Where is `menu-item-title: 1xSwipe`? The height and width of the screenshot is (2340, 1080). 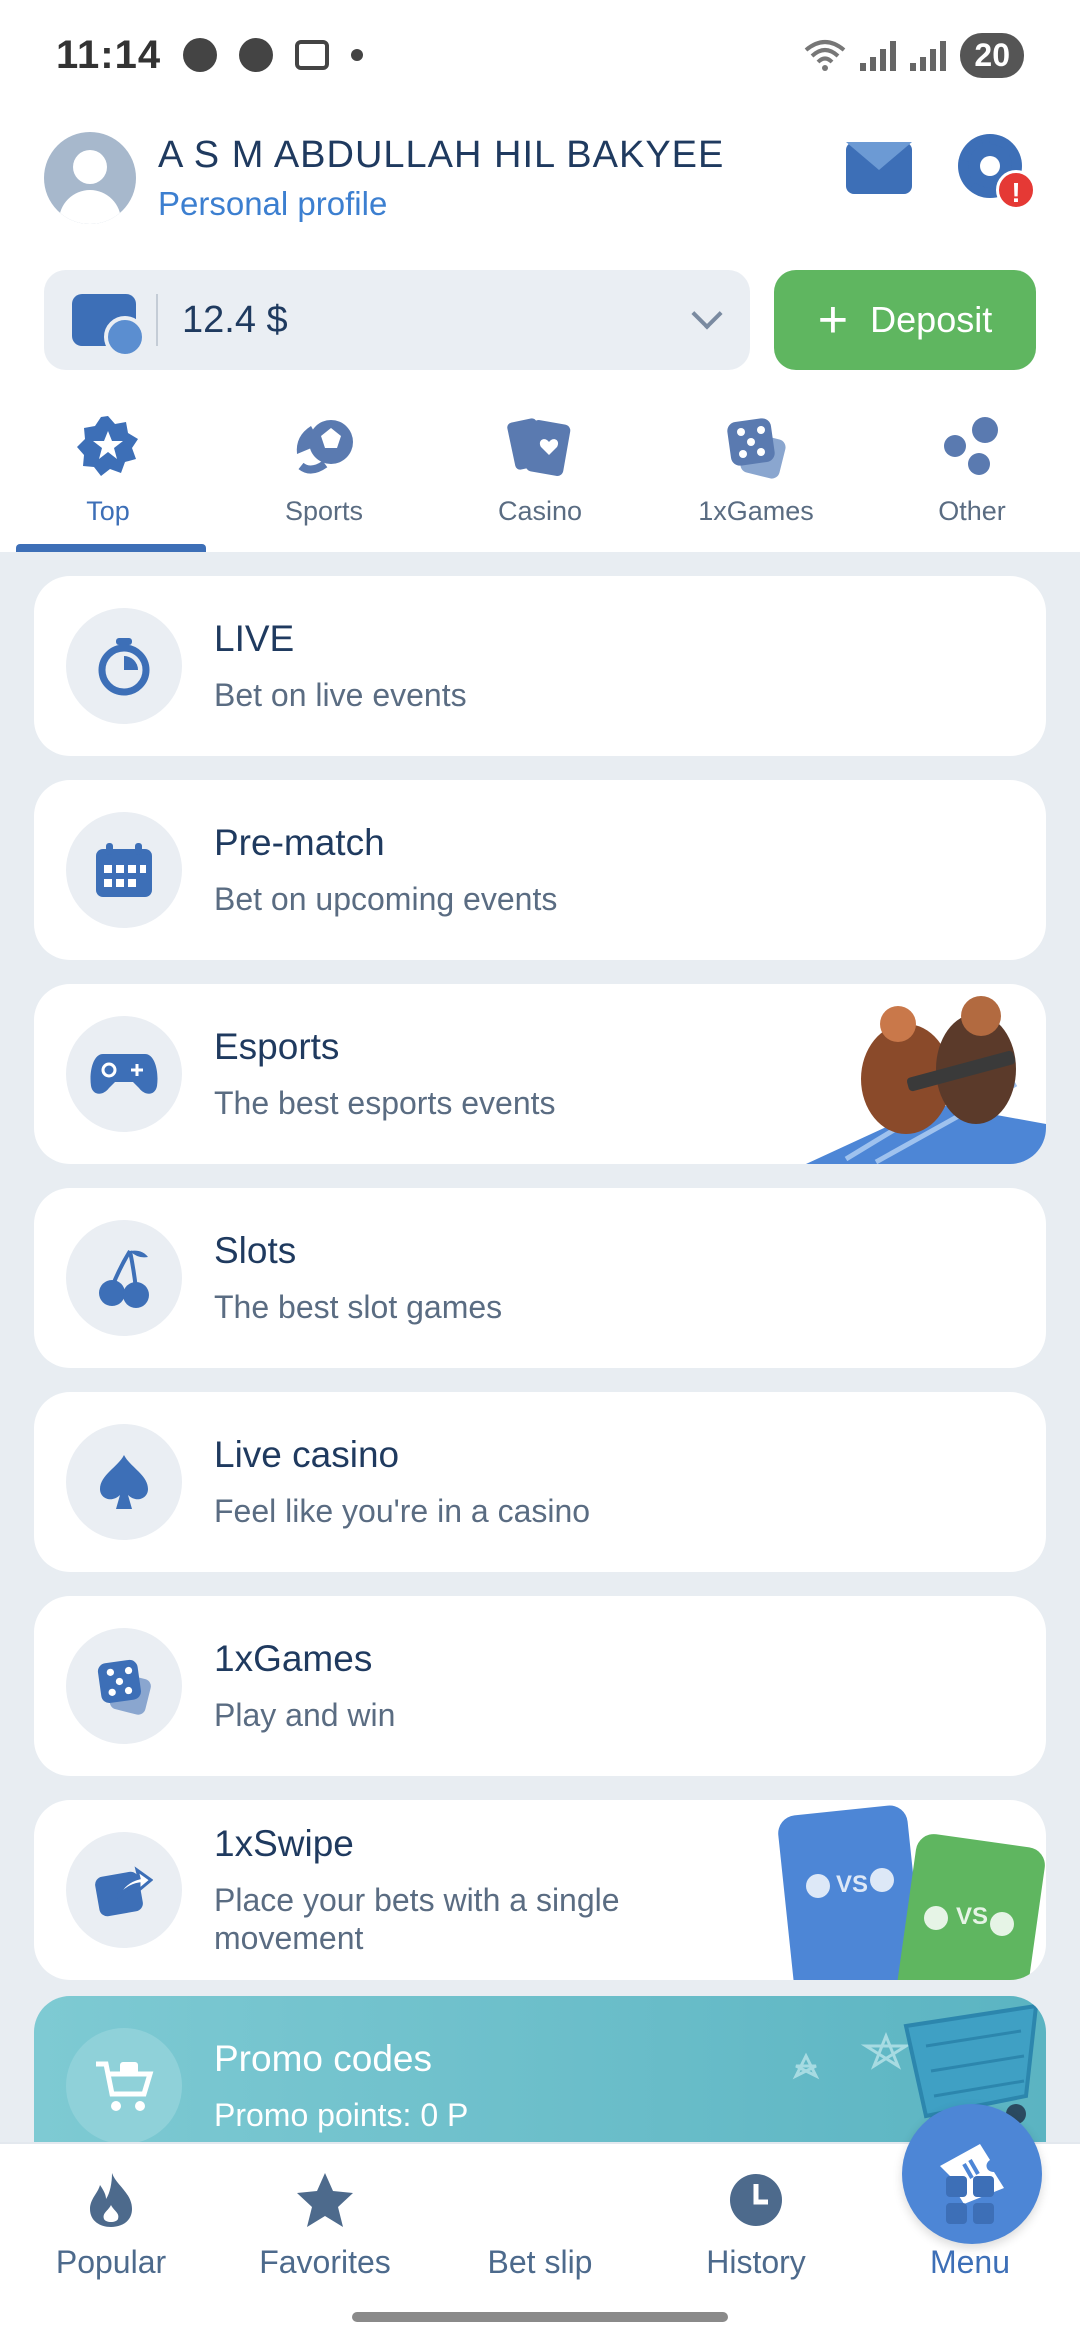 menu-item-title: 1xSwipe is located at coordinates (284, 1843).